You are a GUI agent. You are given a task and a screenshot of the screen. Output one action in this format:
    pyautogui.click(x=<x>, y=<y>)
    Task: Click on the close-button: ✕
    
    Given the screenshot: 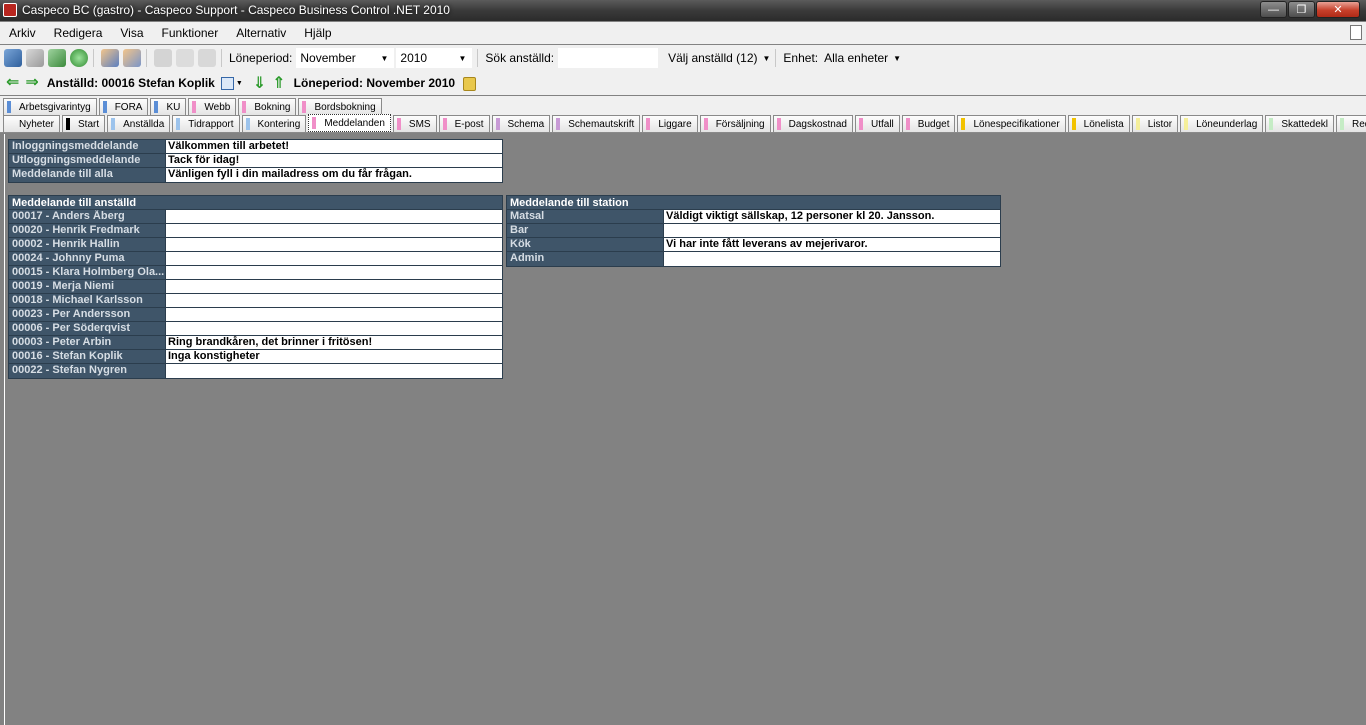 What is the action you would take?
    pyautogui.click(x=1338, y=9)
    